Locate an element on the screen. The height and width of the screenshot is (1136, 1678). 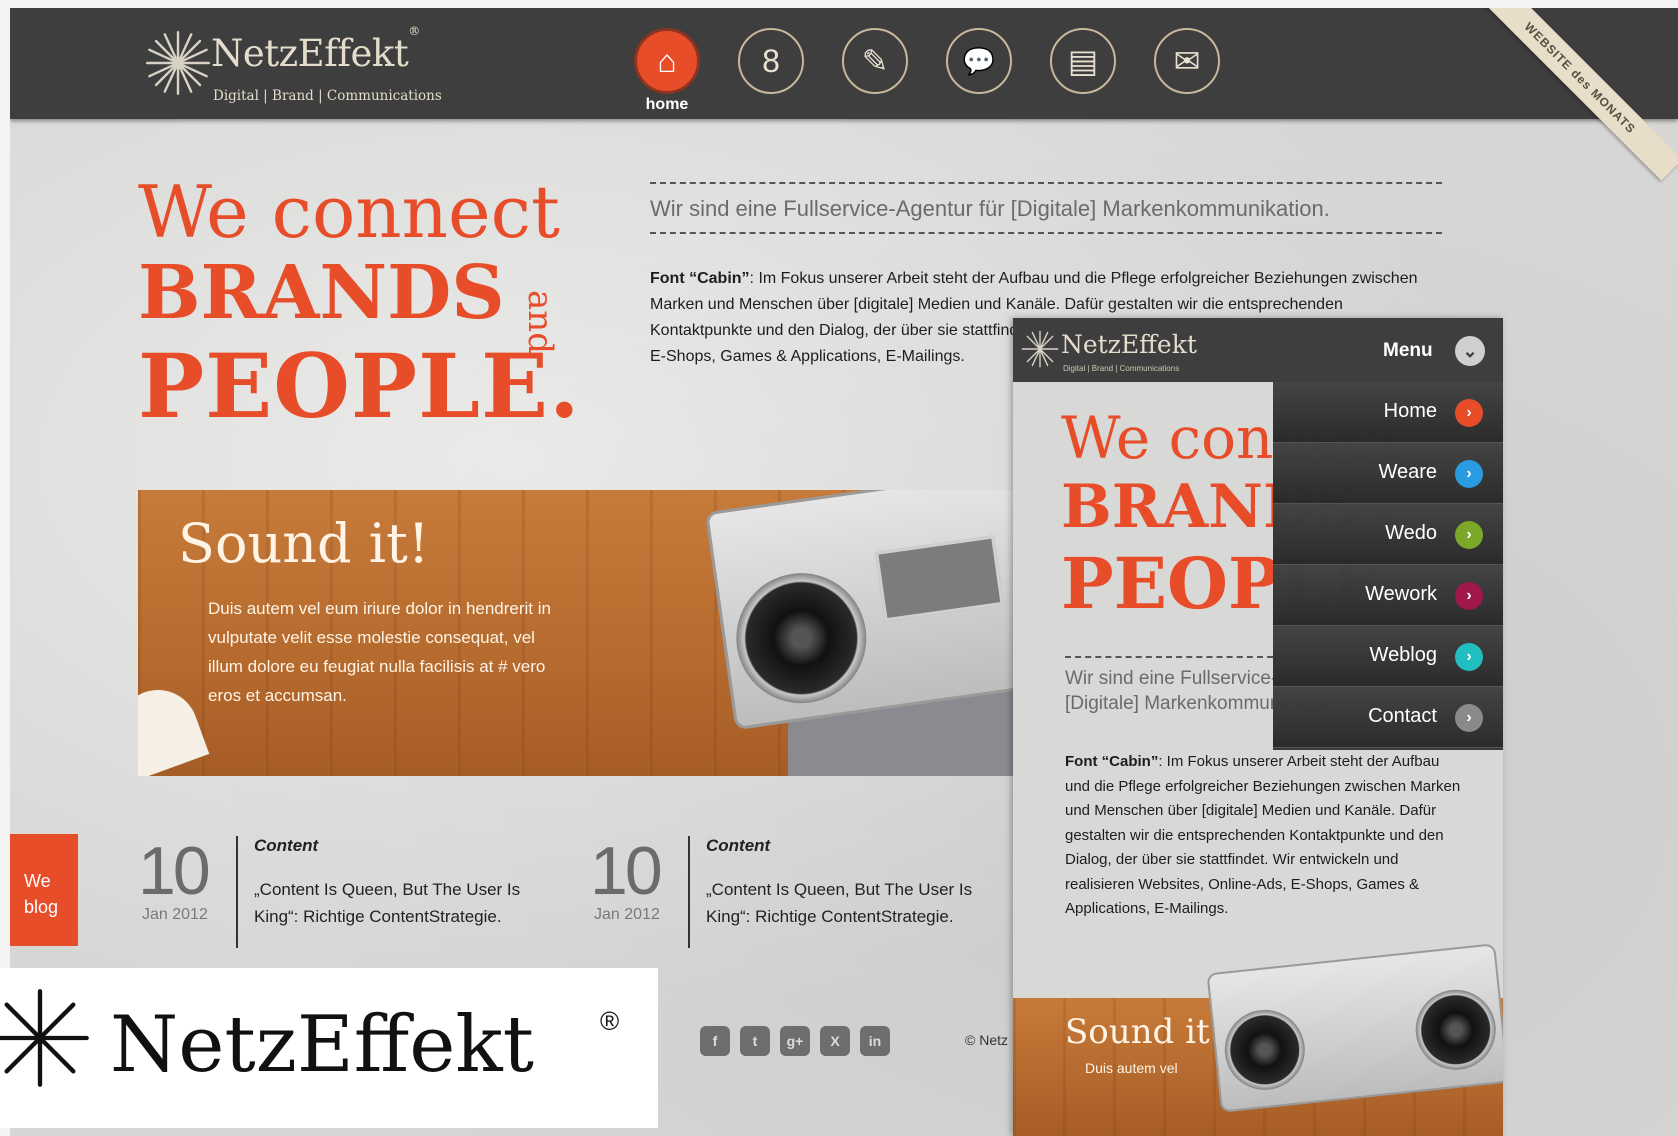
large-logo-overlay: NetzEffekt ® is located at coordinates (329, 1048).